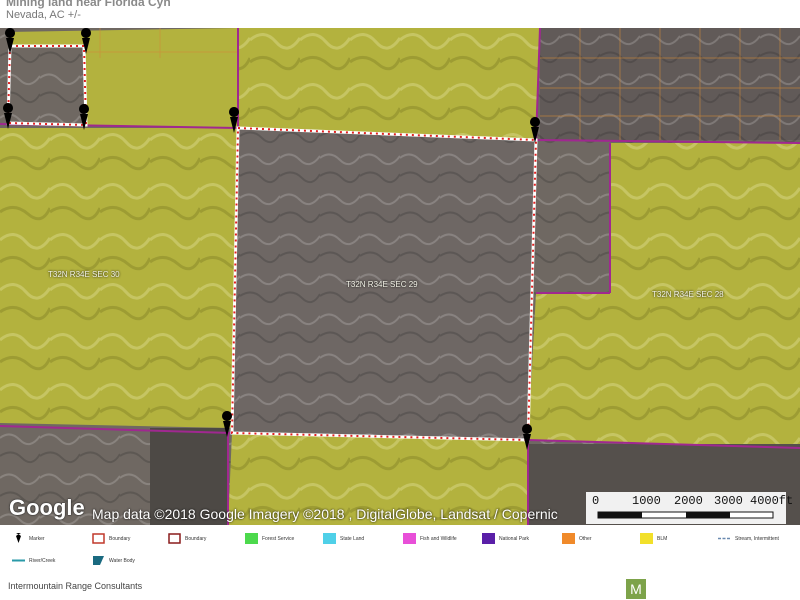 This screenshot has width=800, height=600. Describe the element at coordinates (724, 538) in the screenshot. I see `stream-icon` at that location.